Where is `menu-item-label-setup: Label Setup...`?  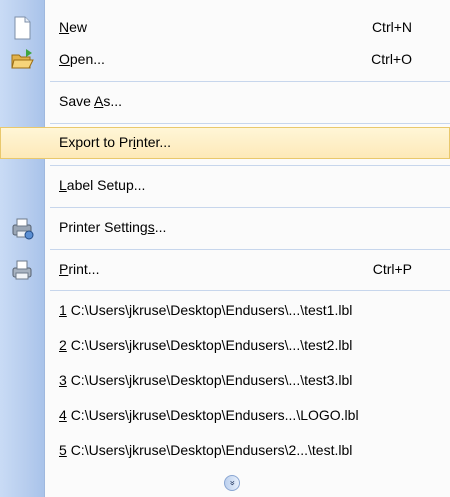
menu-item-label-setup: Label Setup... is located at coordinates (225, 185).